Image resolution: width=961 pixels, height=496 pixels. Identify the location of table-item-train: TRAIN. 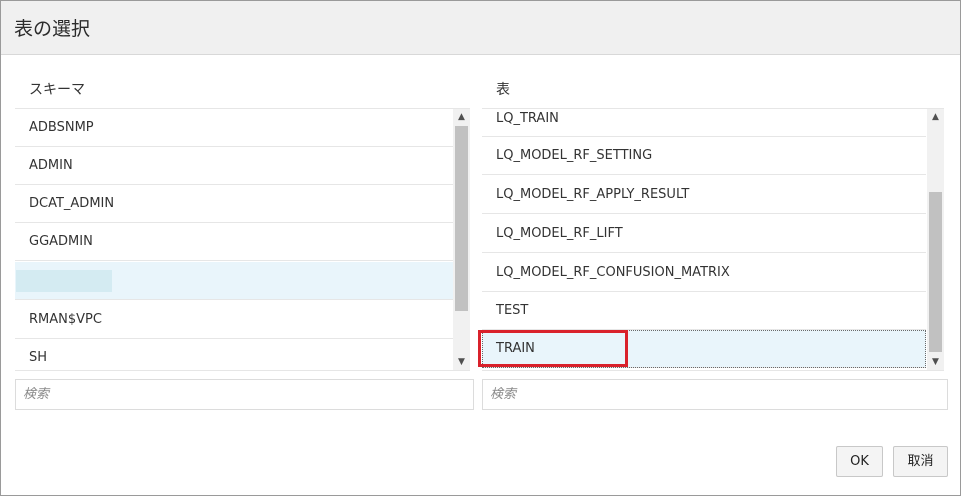
(704, 349).